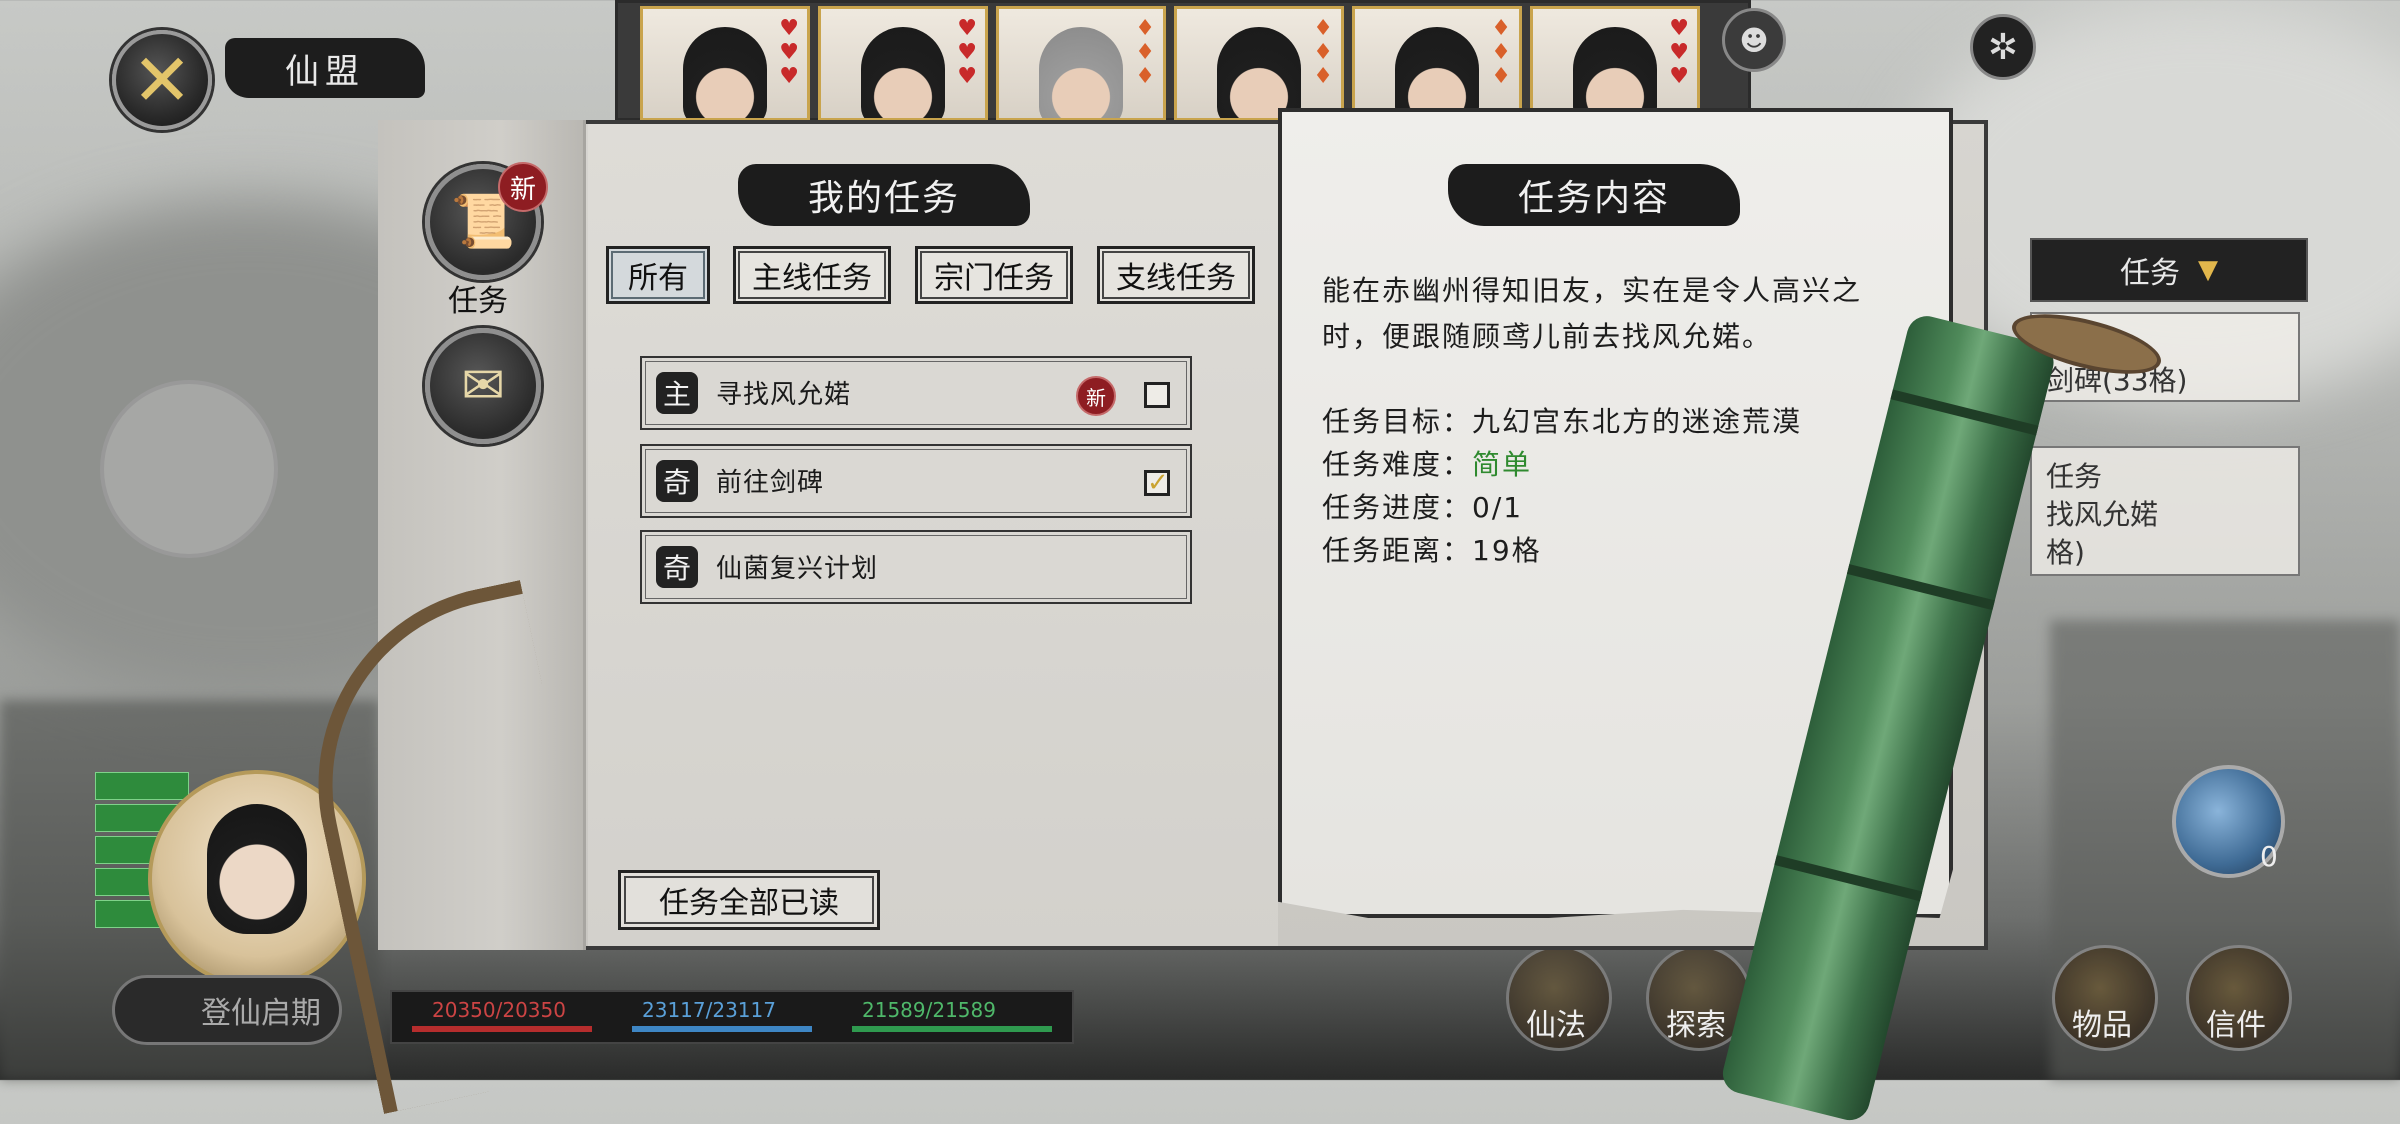  I want to click on detail-value: 简单, so click(1502, 464).